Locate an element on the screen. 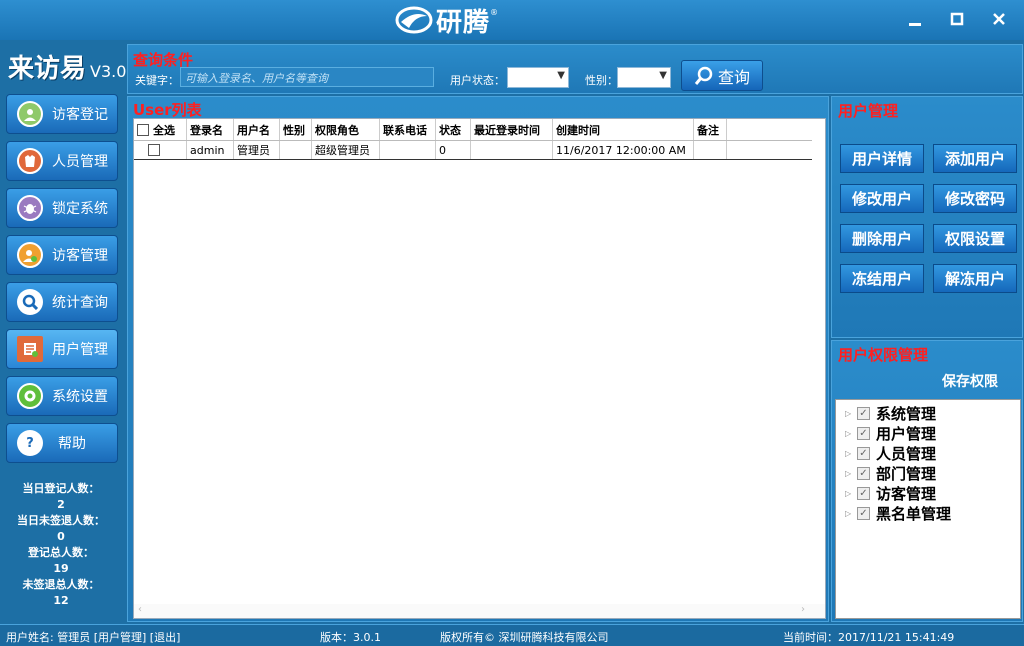  close-icon is located at coordinates (999, 19).